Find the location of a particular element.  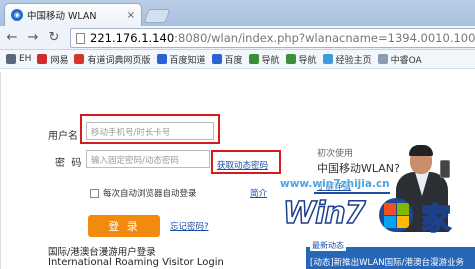

apps-icon is located at coordinates (11, 59).